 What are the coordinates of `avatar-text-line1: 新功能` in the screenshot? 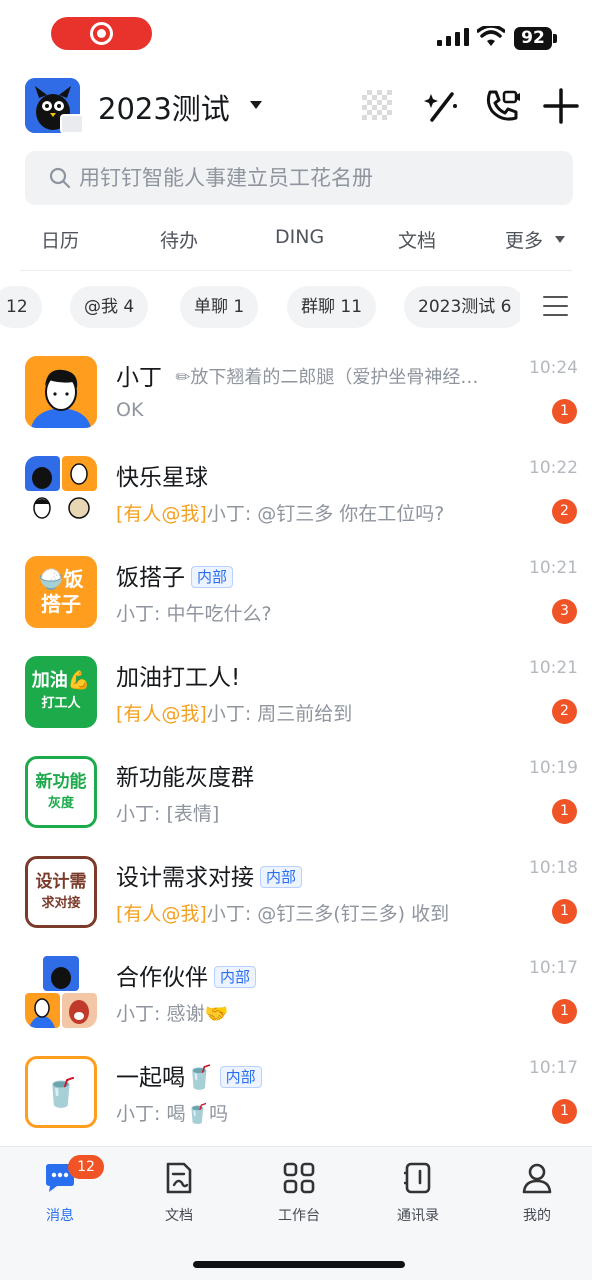 It's located at (61, 782).